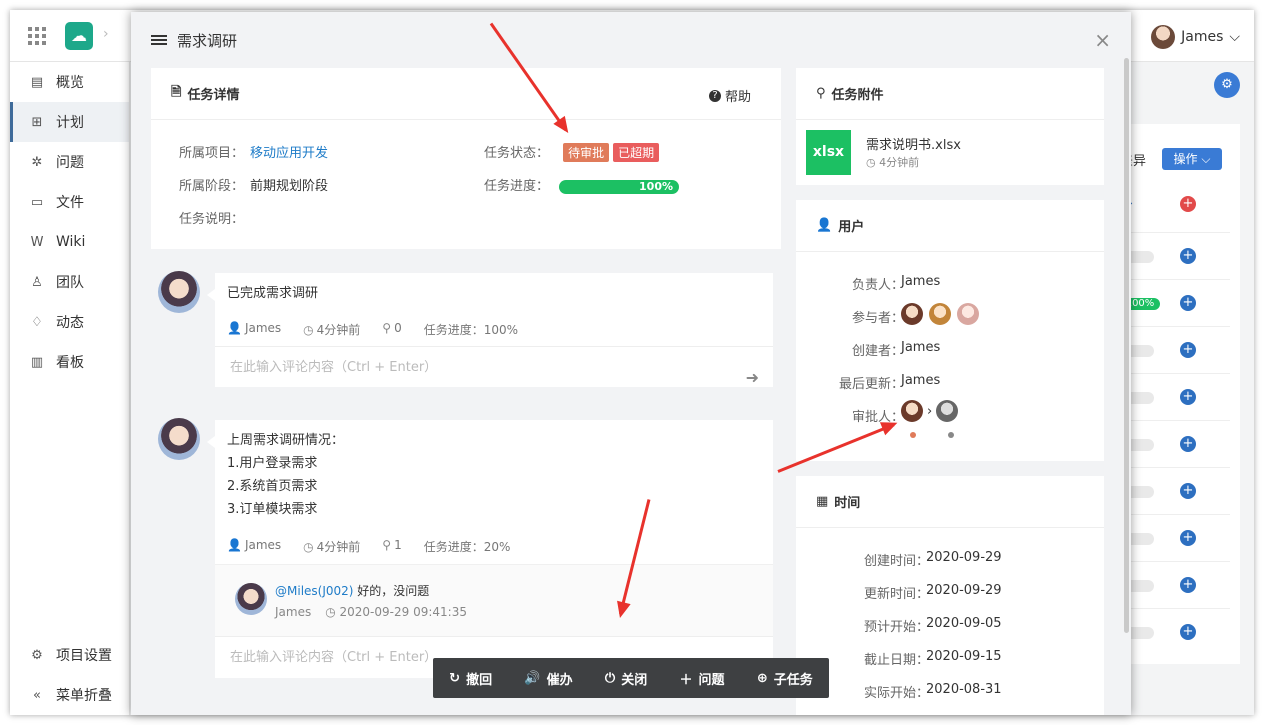 The width and height of the screenshot is (1263, 725). I want to click on remind-label: 催办, so click(559, 680).